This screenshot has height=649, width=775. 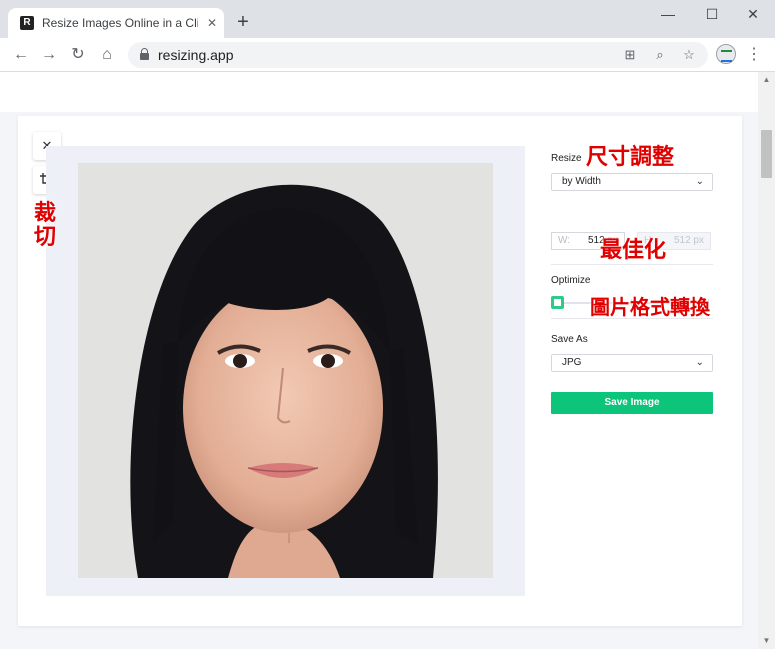 What do you see at coordinates (632, 182) in the screenshot?
I see `resize-mode-select: by Width ⌄` at bounding box center [632, 182].